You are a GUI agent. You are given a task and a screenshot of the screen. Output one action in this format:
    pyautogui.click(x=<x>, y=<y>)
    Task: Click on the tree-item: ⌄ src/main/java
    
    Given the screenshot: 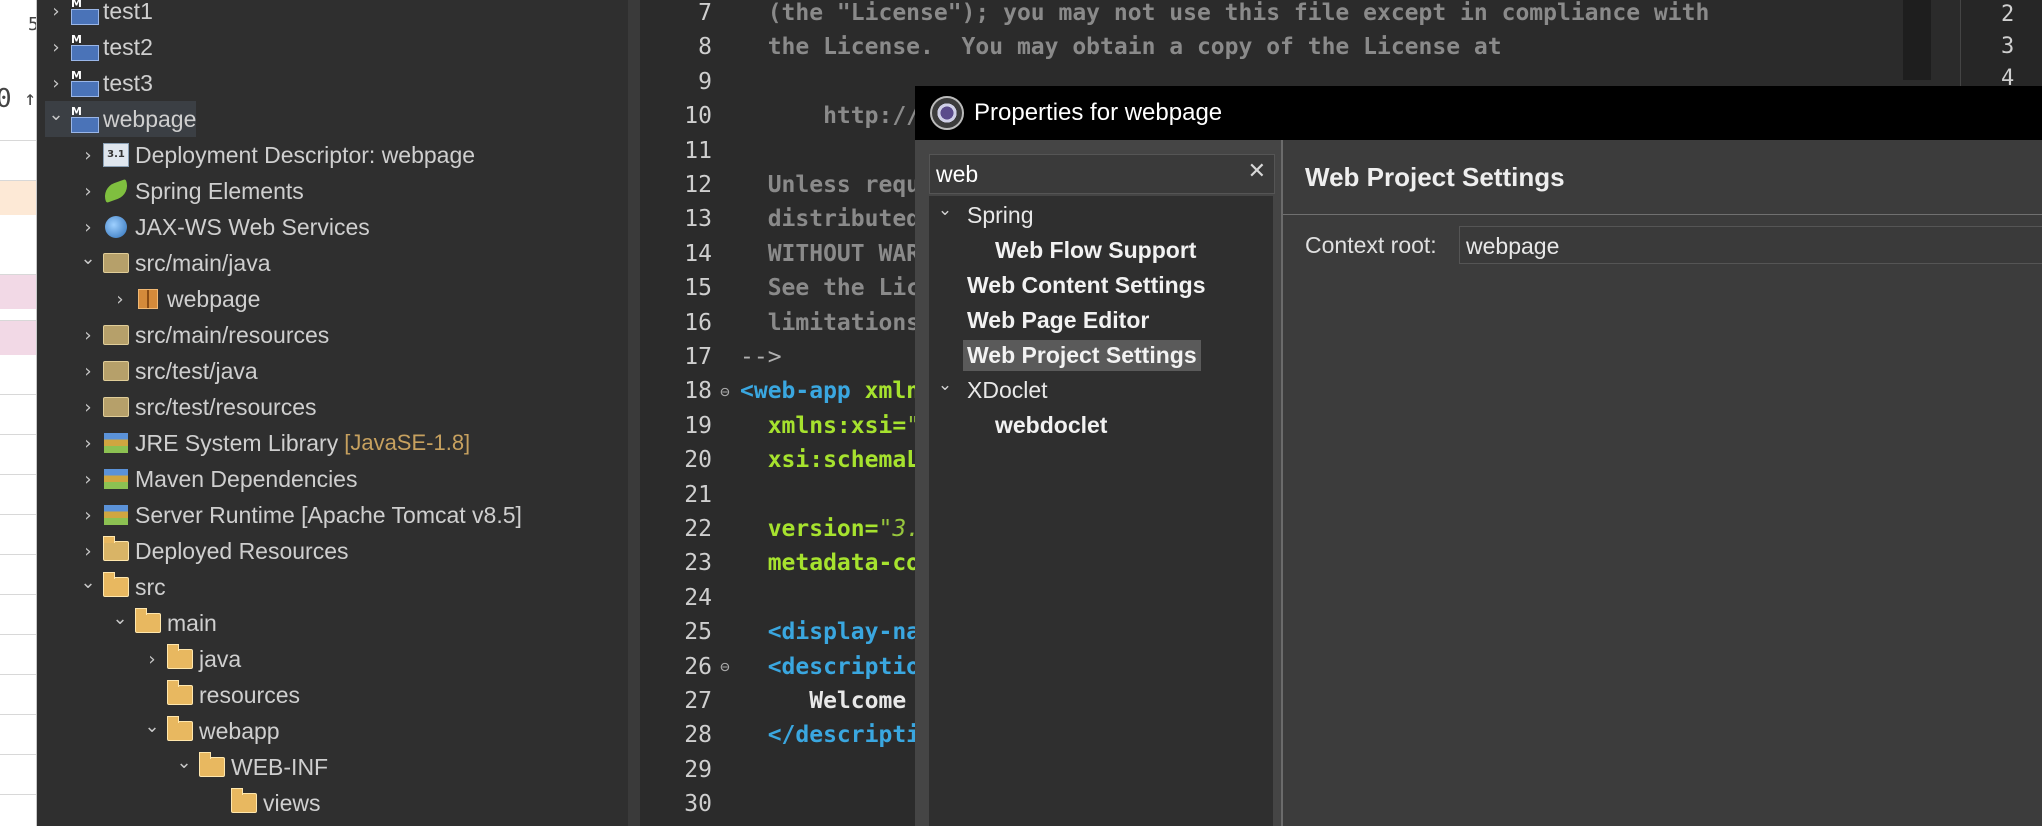 What is the action you would take?
    pyautogui.click(x=173, y=263)
    